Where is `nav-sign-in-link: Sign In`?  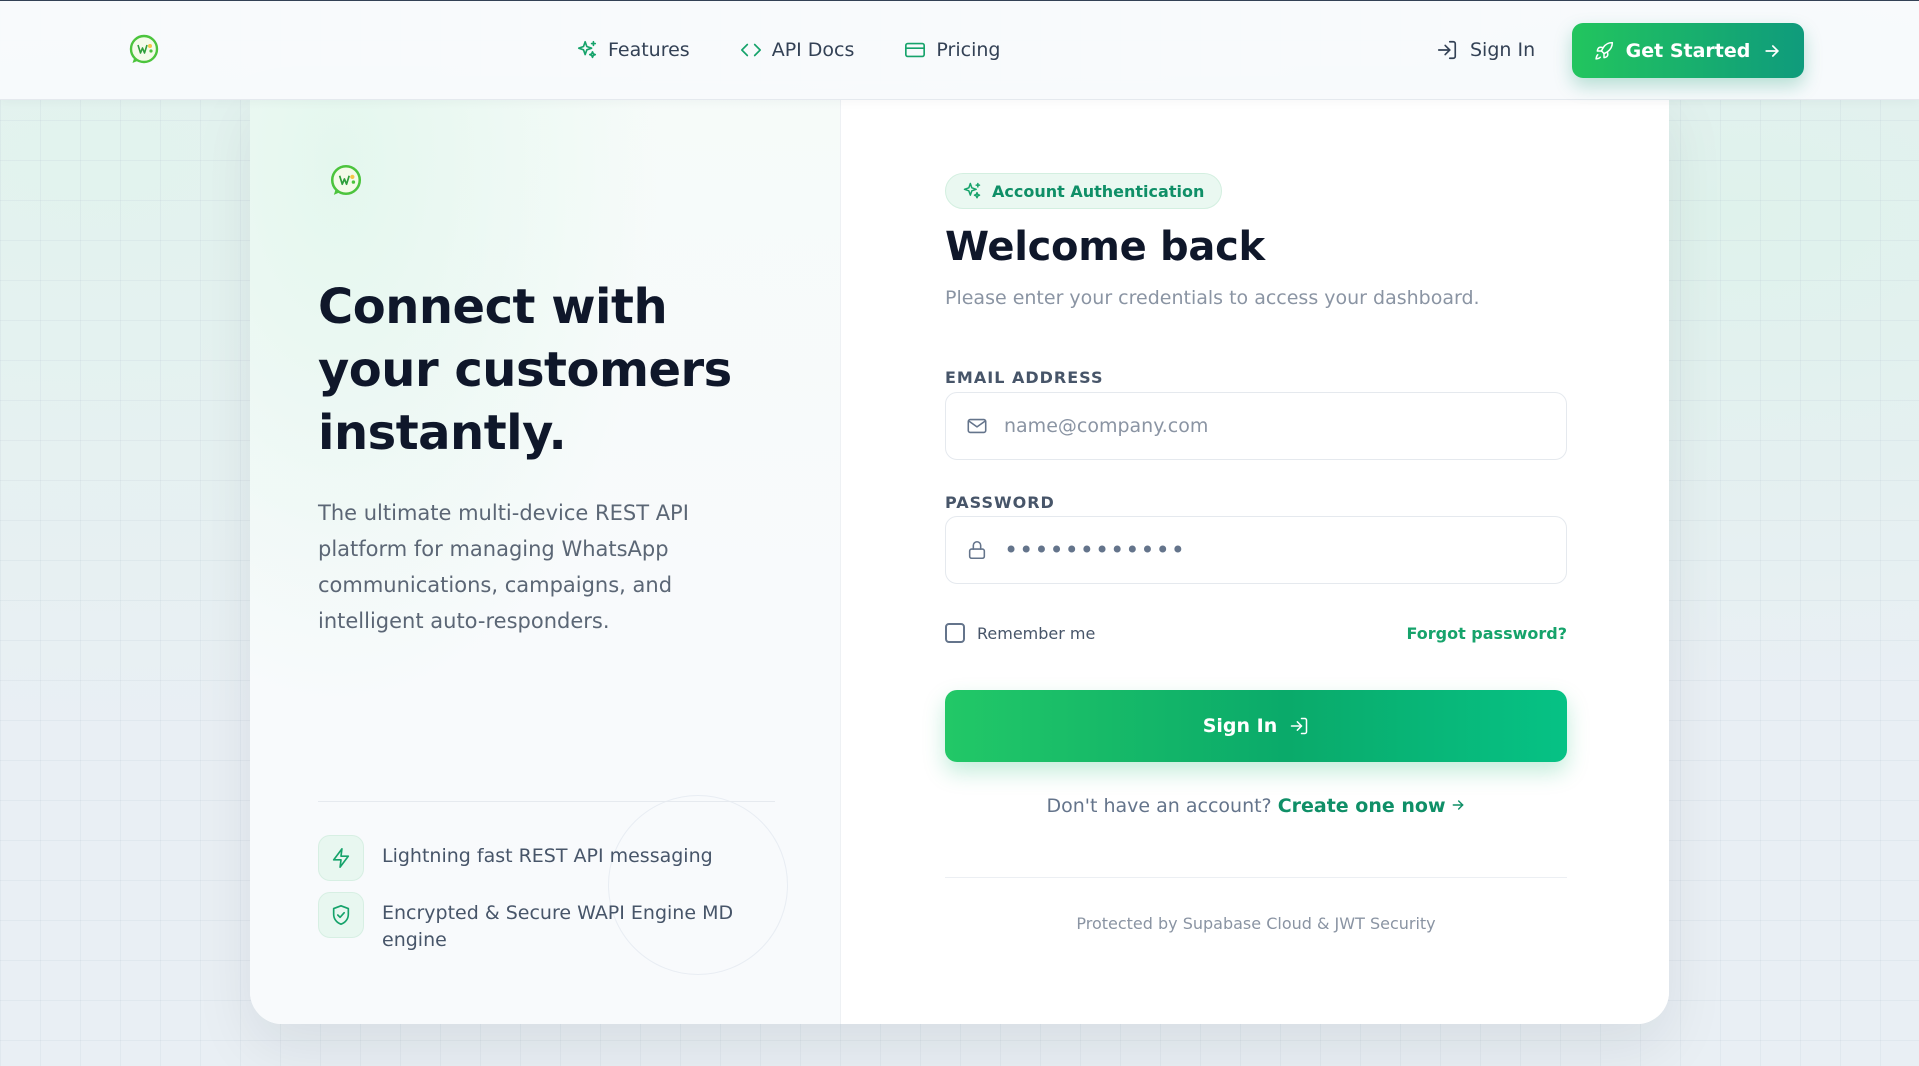 nav-sign-in-link: Sign In is located at coordinates (1485, 50).